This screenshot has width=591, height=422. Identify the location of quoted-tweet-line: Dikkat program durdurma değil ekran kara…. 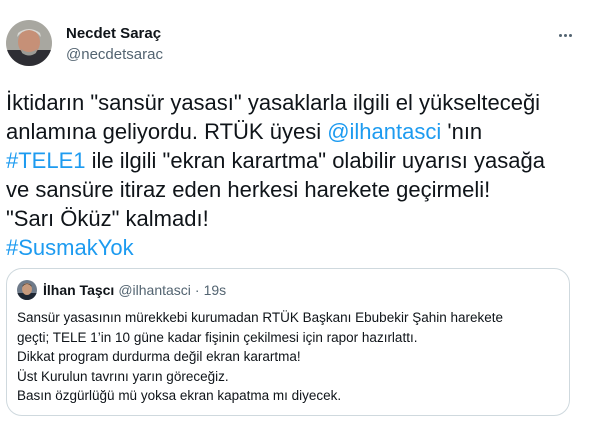
(159, 356).